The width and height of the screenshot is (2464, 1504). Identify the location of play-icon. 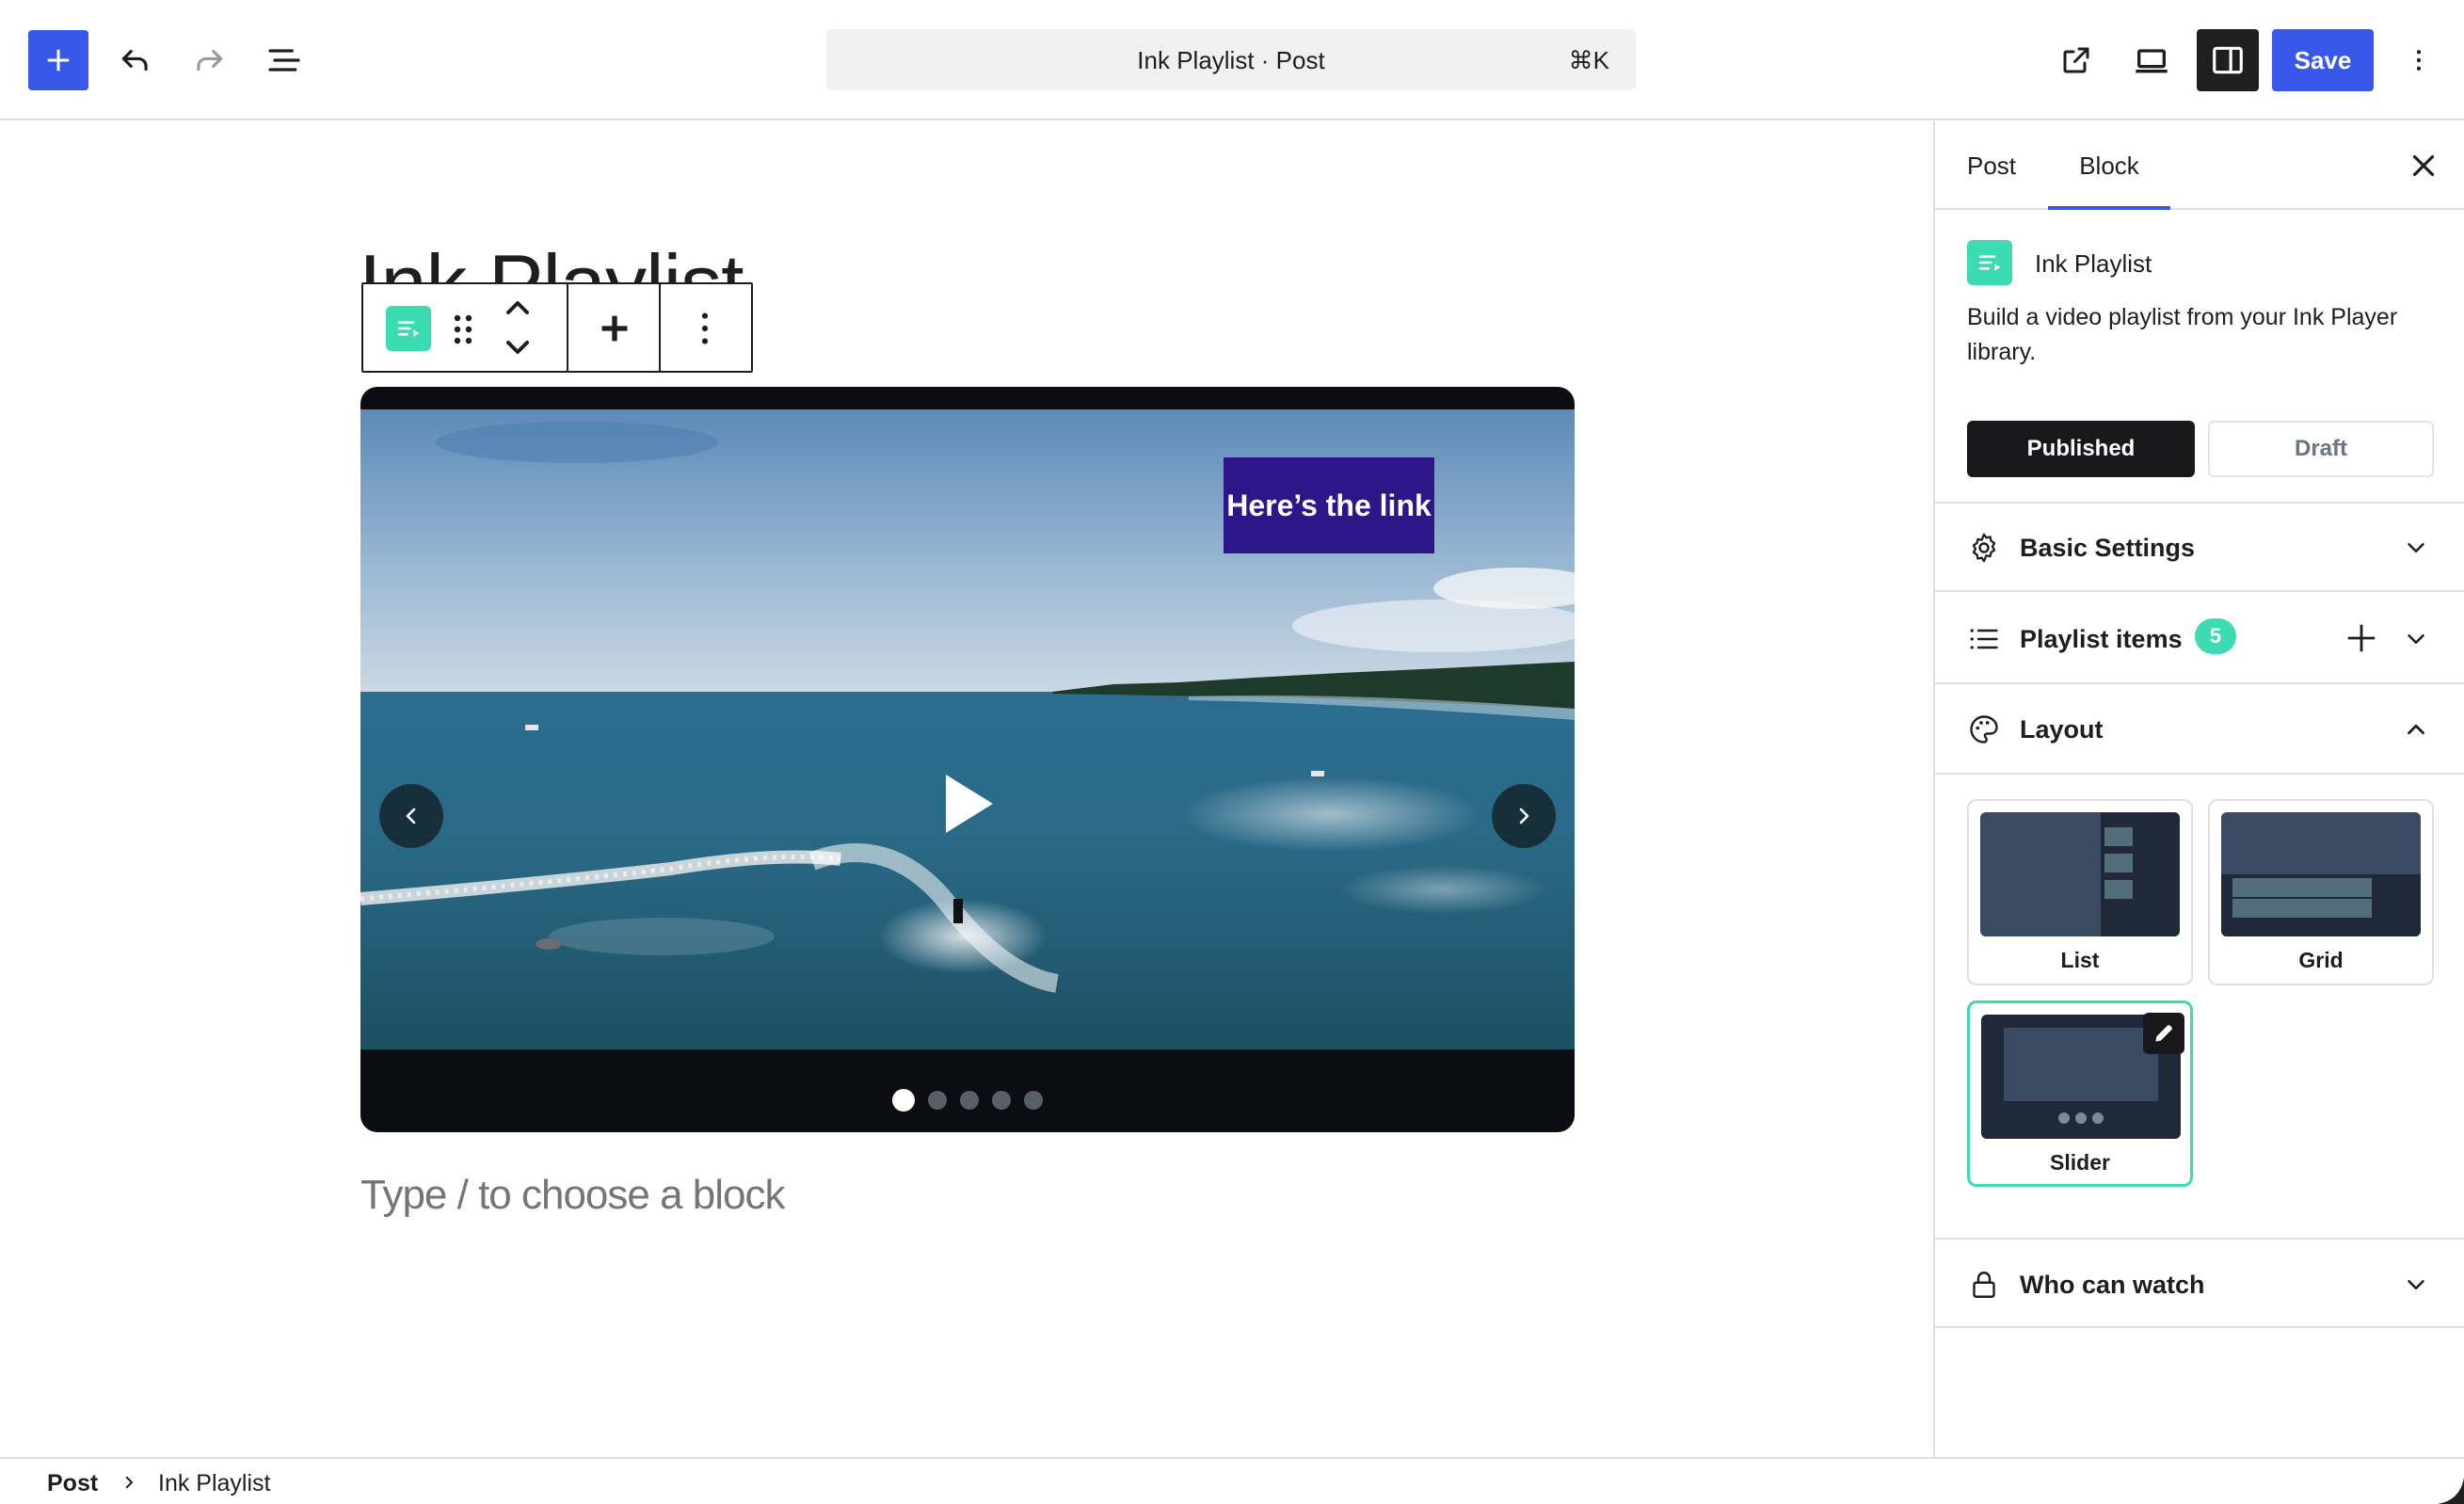
(969, 804).